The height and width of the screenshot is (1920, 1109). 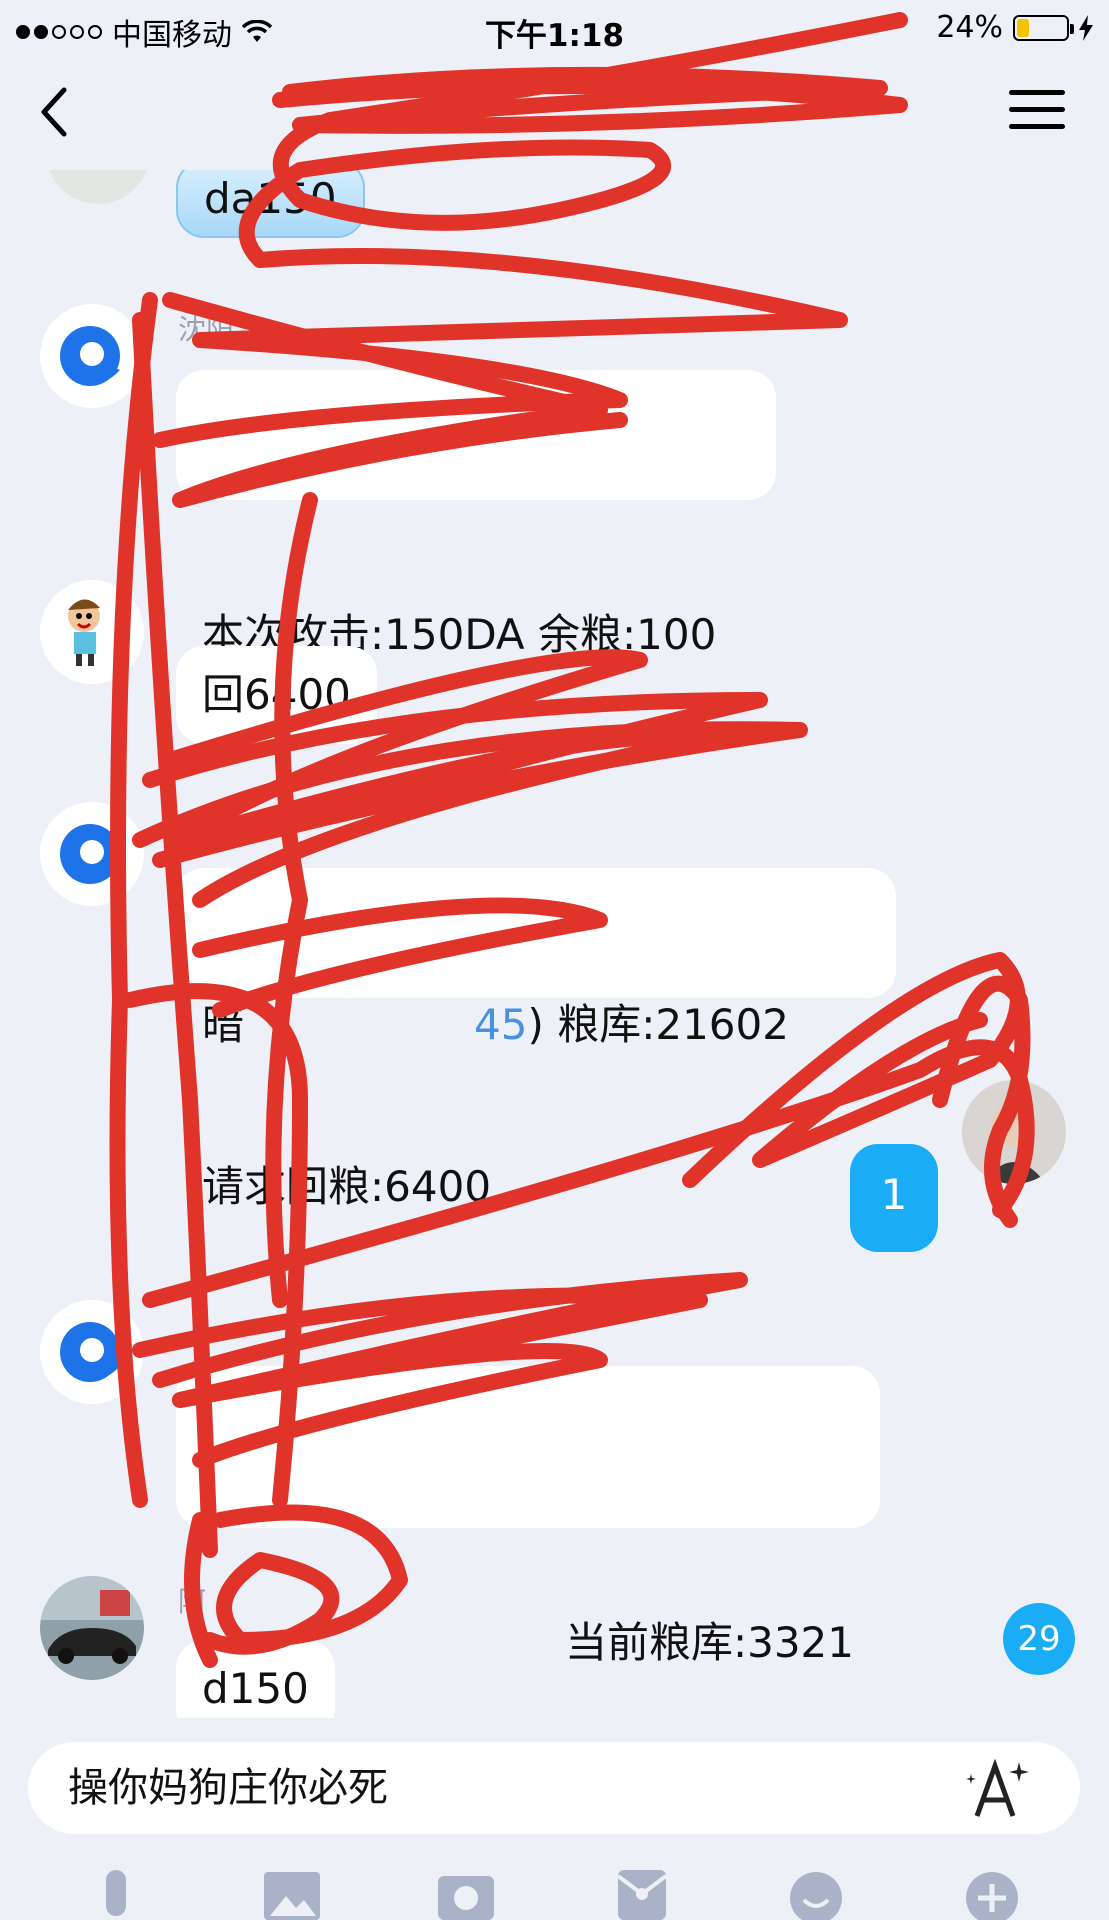 What do you see at coordinates (554, 1893) in the screenshot?
I see `composer-toolbar` at bounding box center [554, 1893].